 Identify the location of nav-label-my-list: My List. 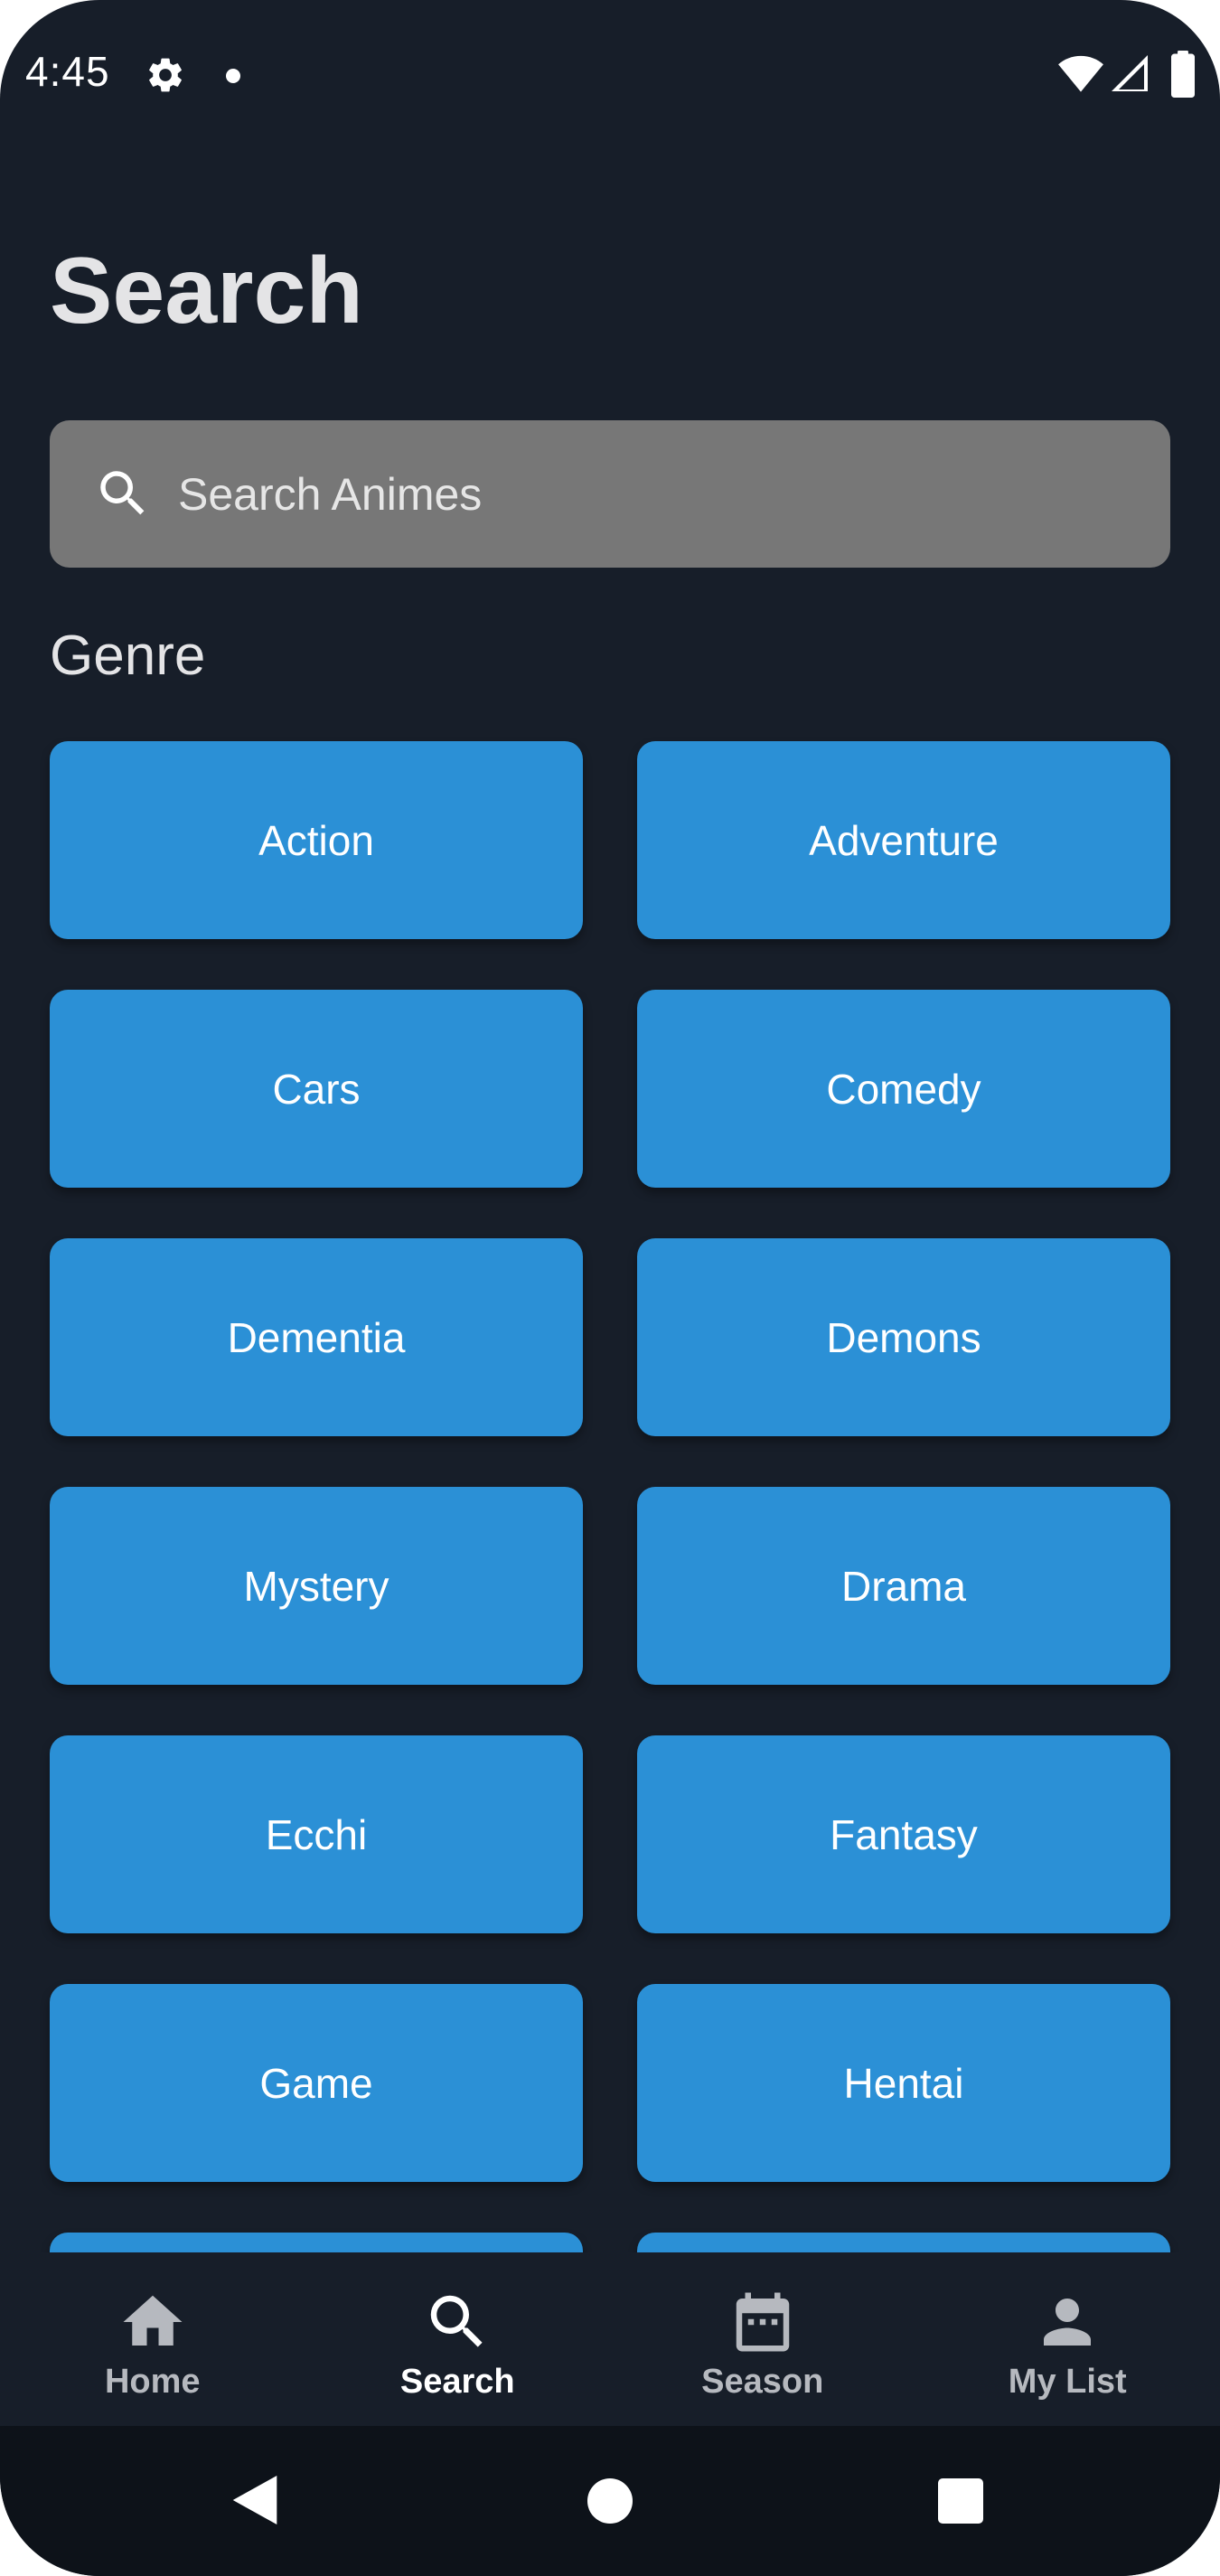
(1067, 2382).